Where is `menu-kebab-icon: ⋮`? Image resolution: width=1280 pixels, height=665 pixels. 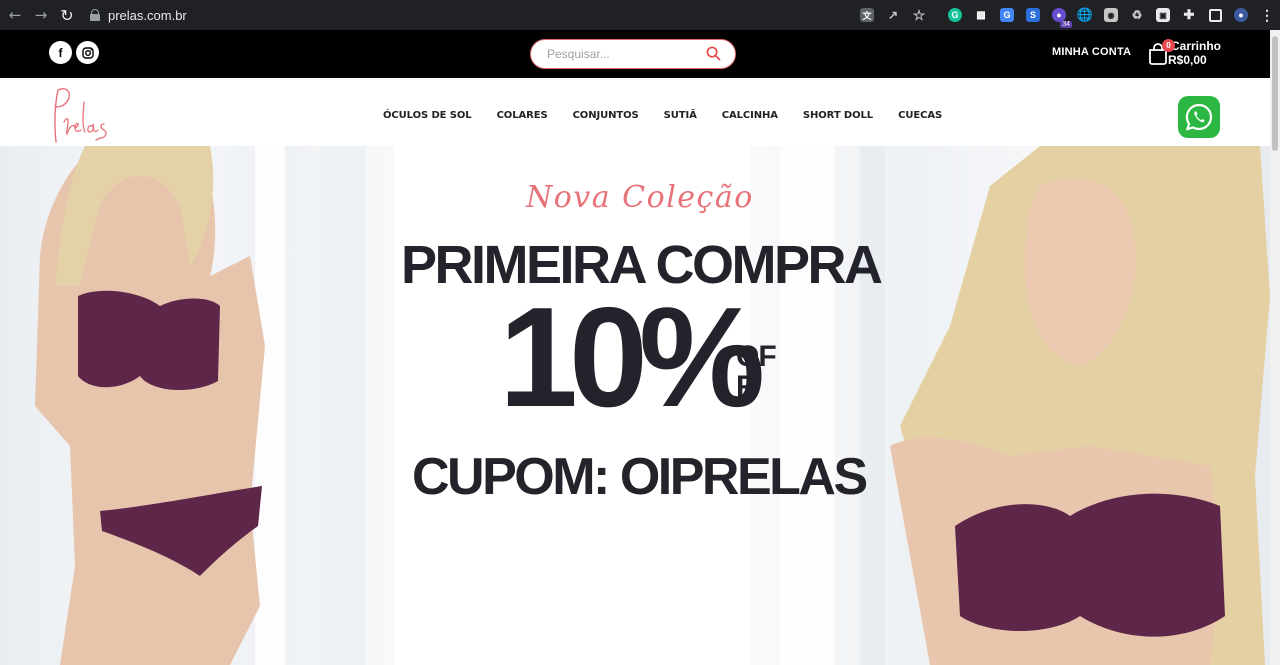
menu-kebab-icon: ⋮ is located at coordinates (1267, 15).